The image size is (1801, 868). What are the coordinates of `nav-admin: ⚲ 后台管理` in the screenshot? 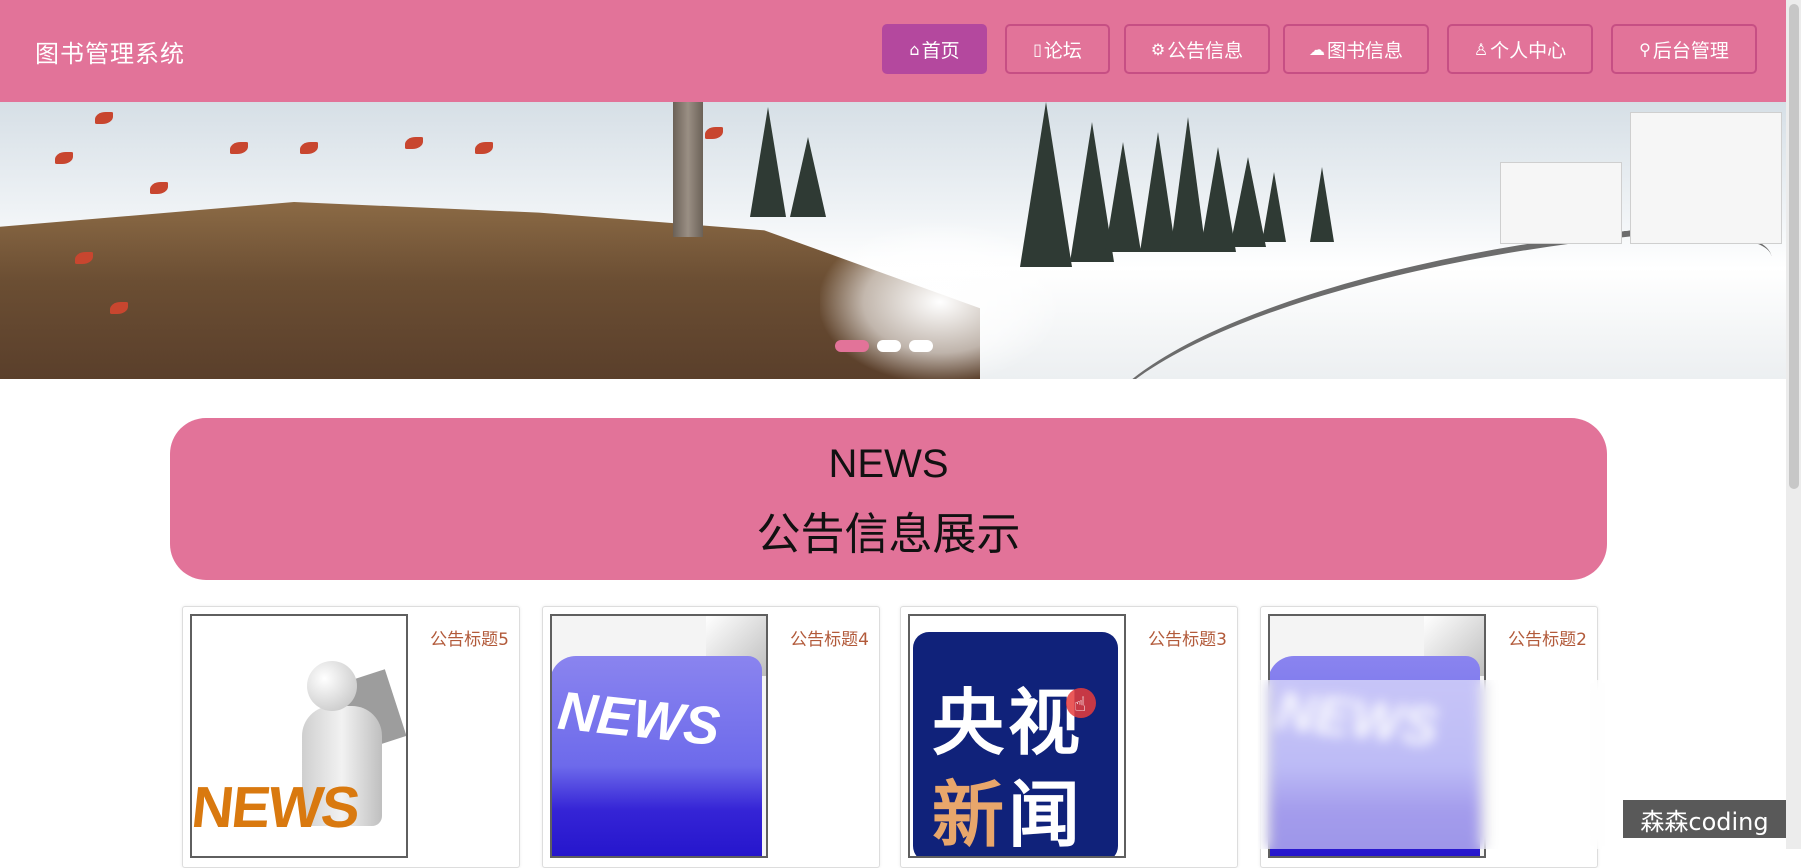 It's located at (1684, 49).